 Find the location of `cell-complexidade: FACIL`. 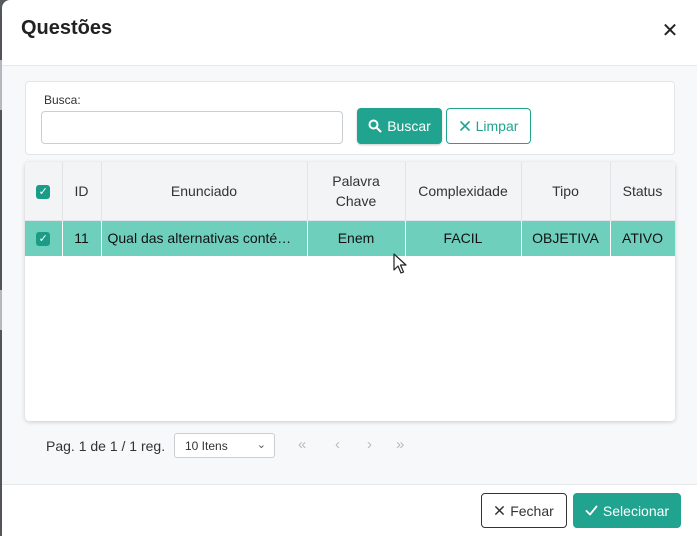

cell-complexidade: FACIL is located at coordinates (463, 238).